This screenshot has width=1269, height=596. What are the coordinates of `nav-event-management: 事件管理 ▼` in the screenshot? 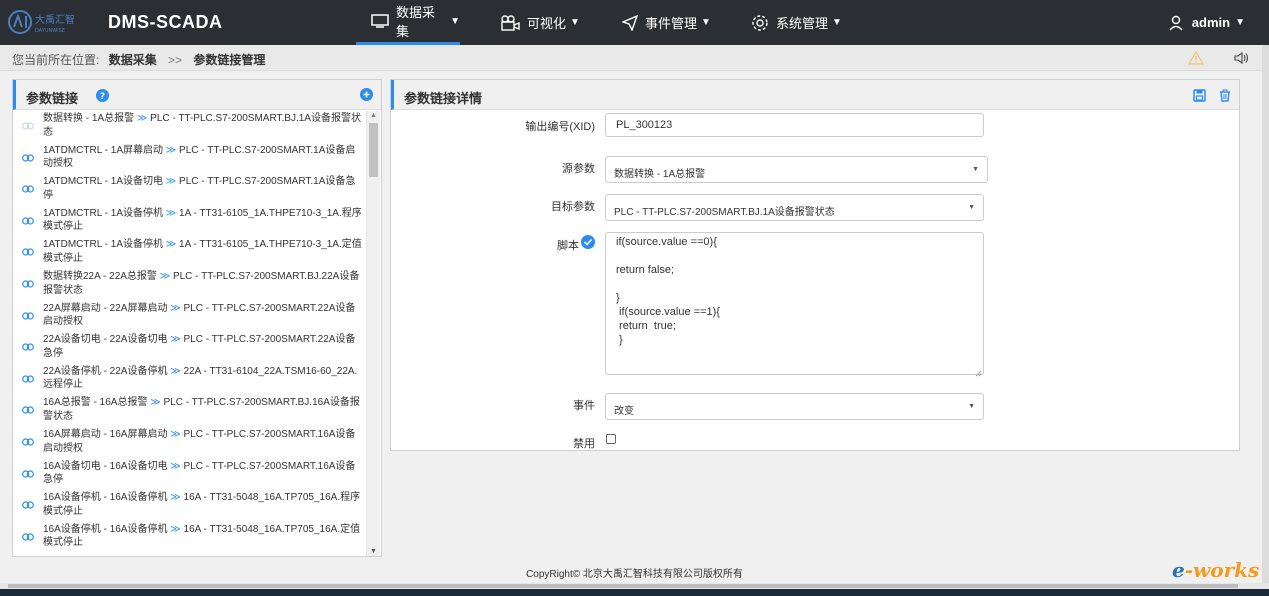 It's located at (666, 22).